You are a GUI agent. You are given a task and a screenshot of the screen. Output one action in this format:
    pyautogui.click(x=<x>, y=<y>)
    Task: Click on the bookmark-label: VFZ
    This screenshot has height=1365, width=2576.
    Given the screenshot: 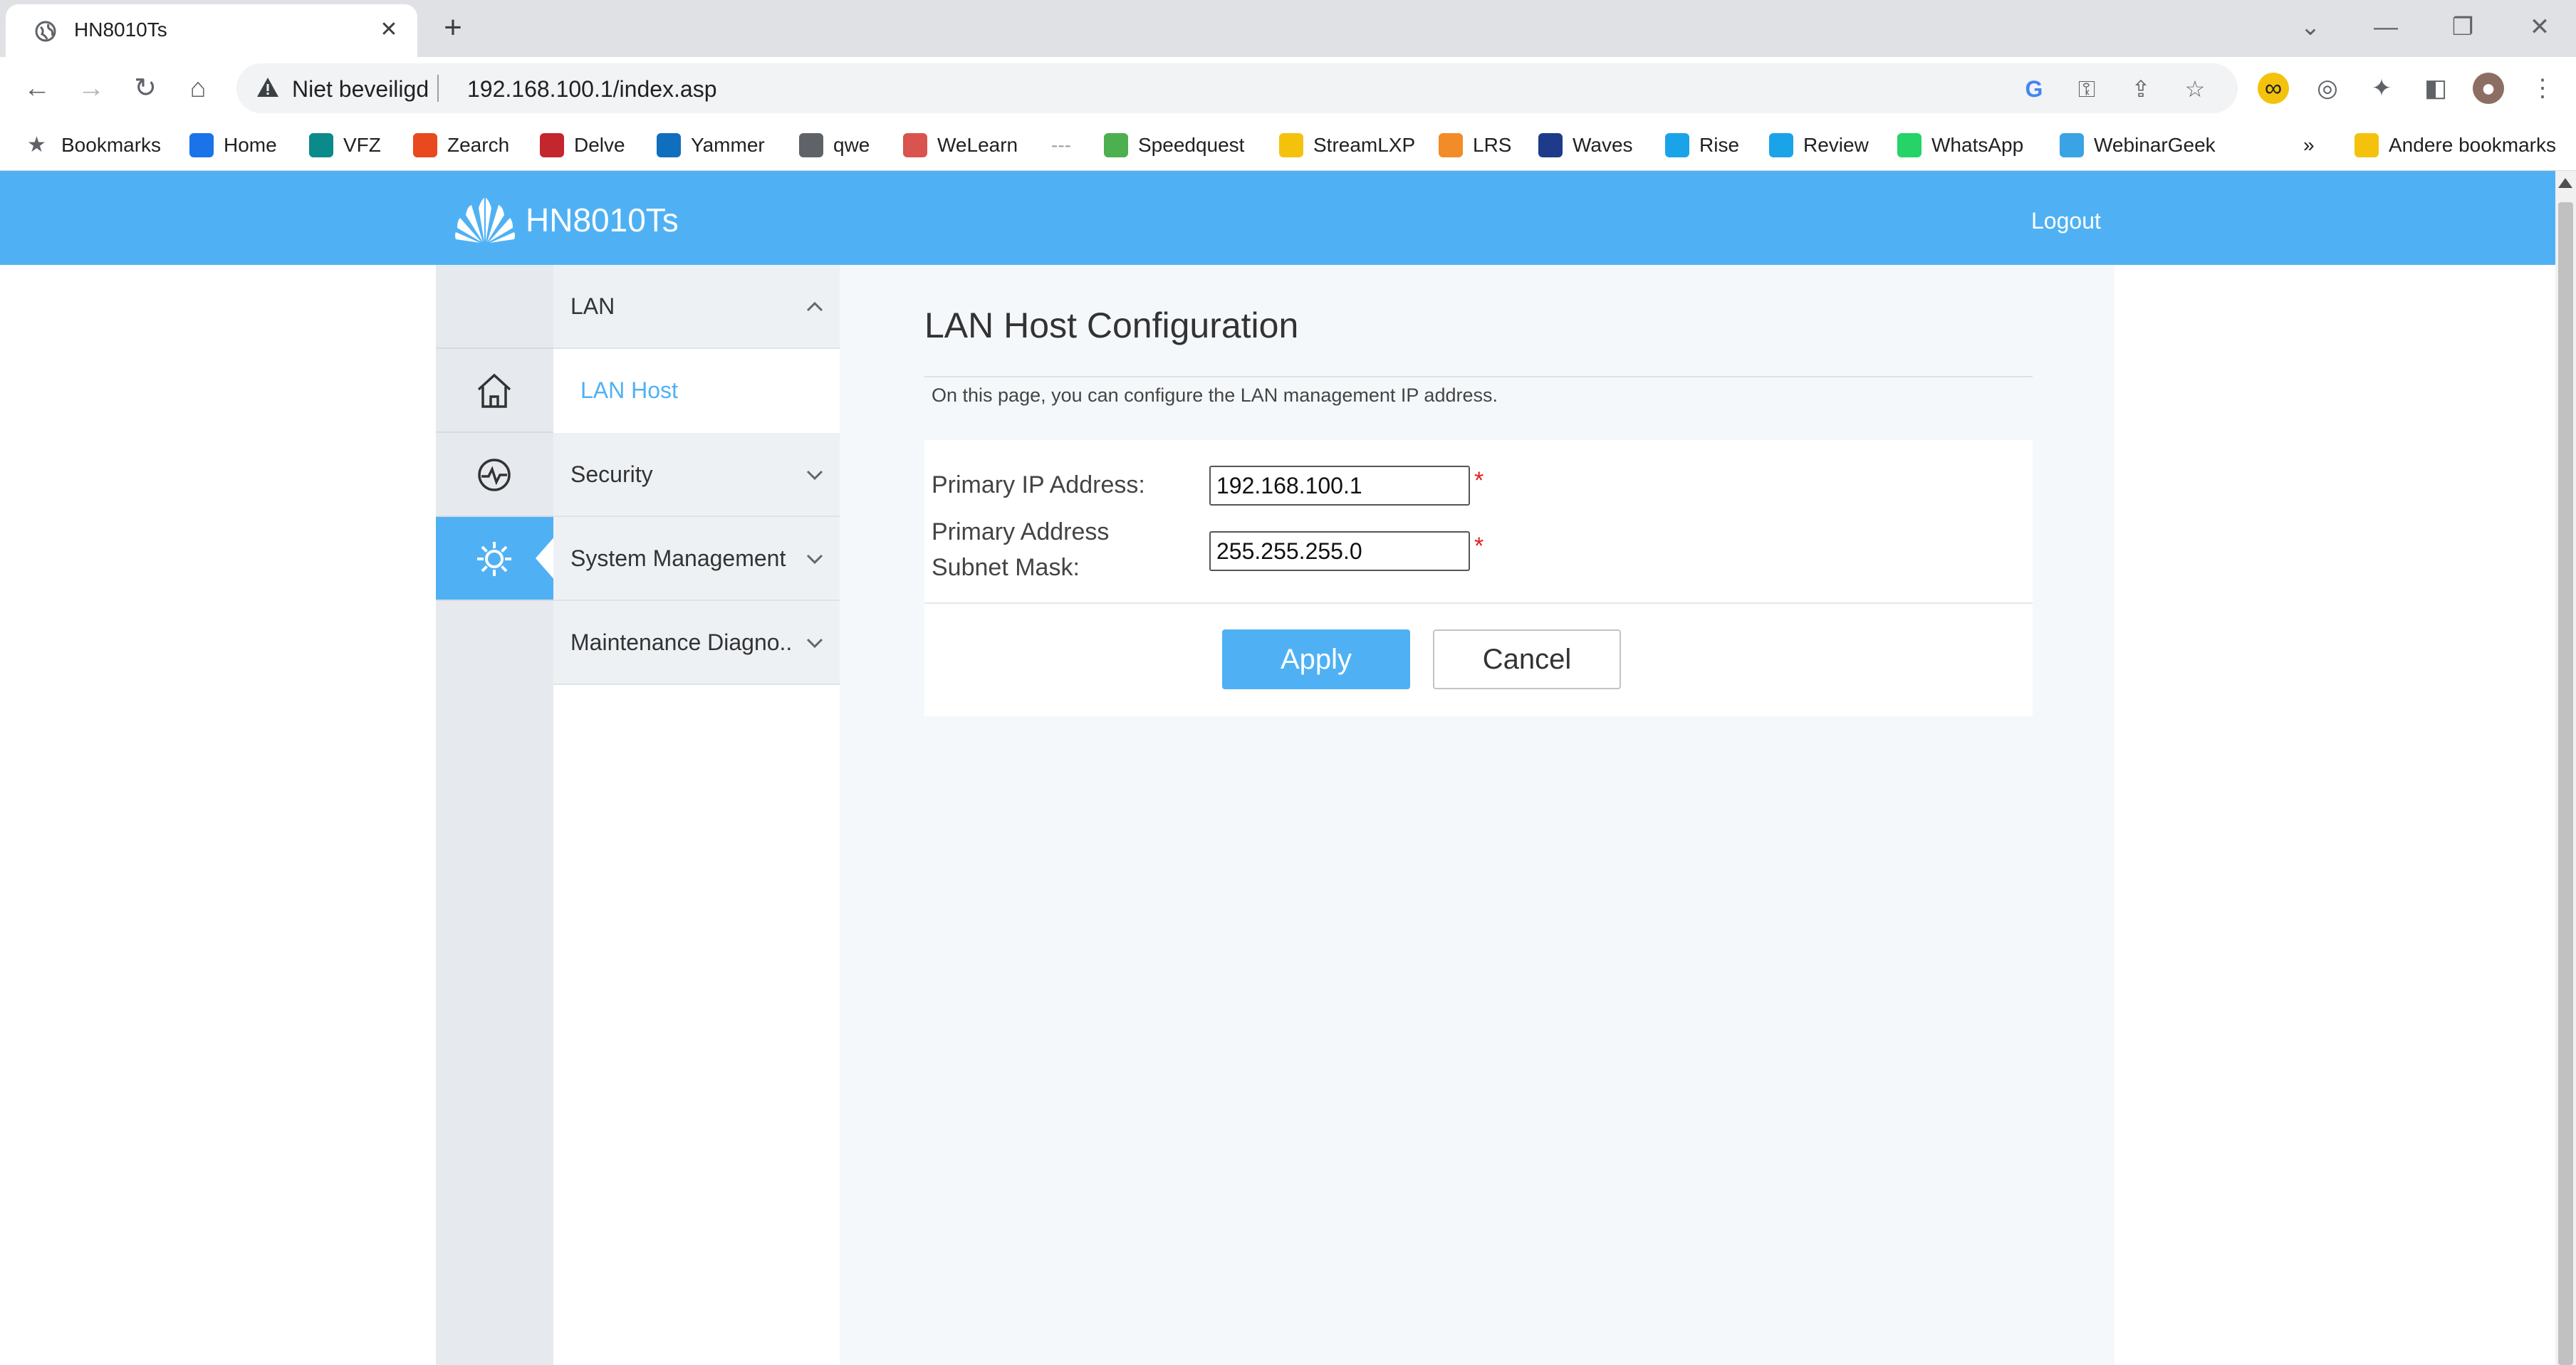 What is the action you would take?
    pyautogui.click(x=362, y=145)
    